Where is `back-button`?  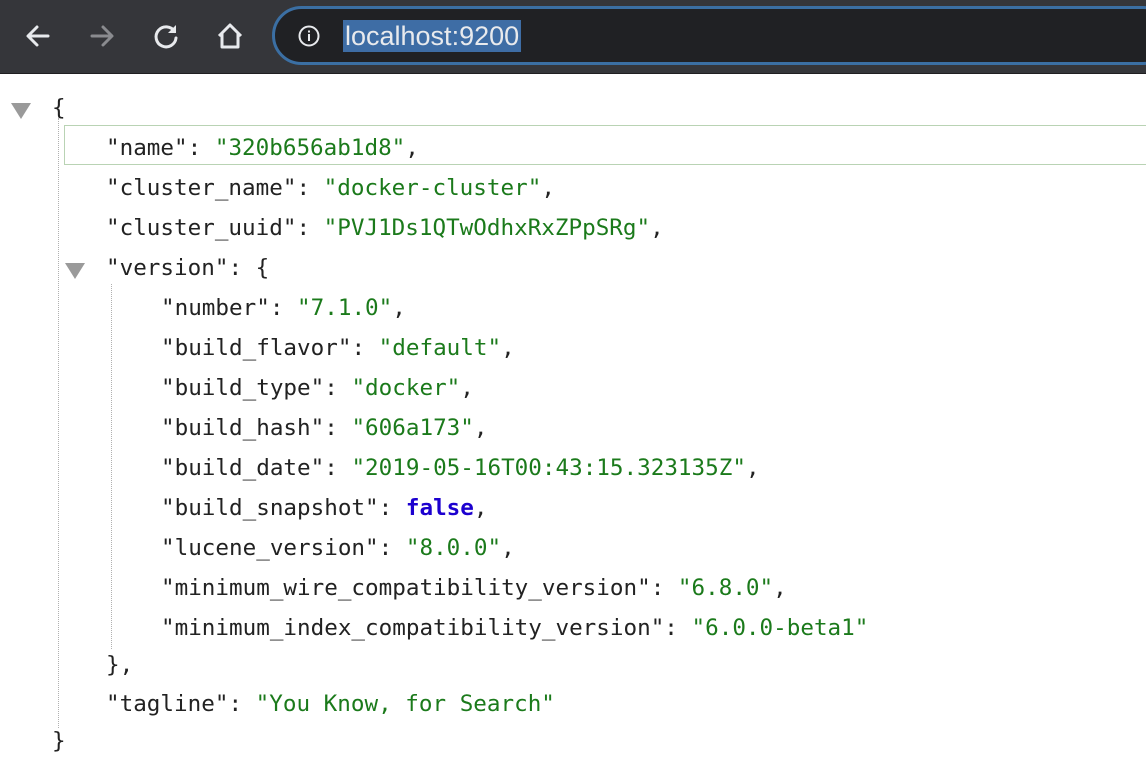
back-button is located at coordinates (38, 36).